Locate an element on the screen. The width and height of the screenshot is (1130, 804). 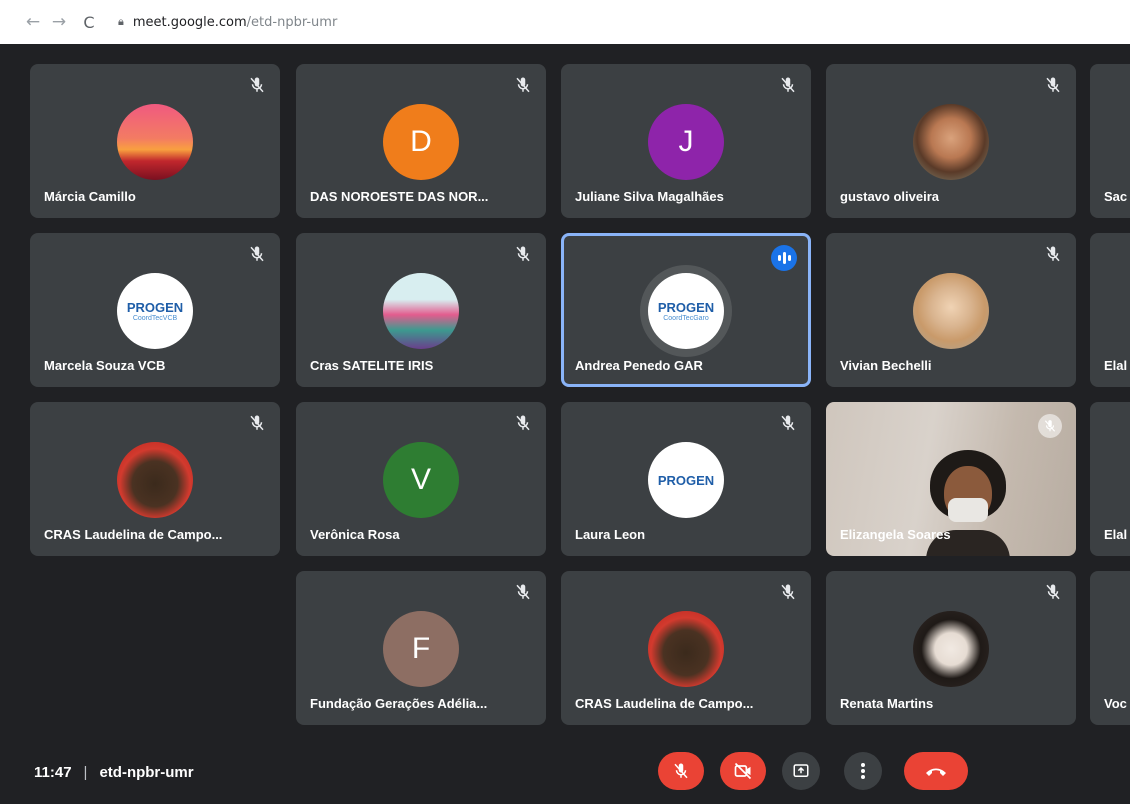
participant-tile: Voc is located at coordinates (1110, 648).